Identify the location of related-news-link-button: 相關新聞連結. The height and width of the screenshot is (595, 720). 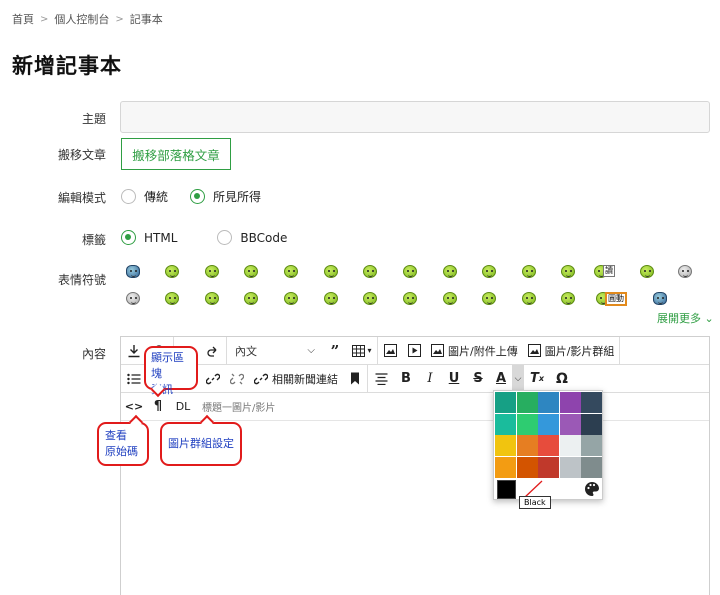
(296, 378).